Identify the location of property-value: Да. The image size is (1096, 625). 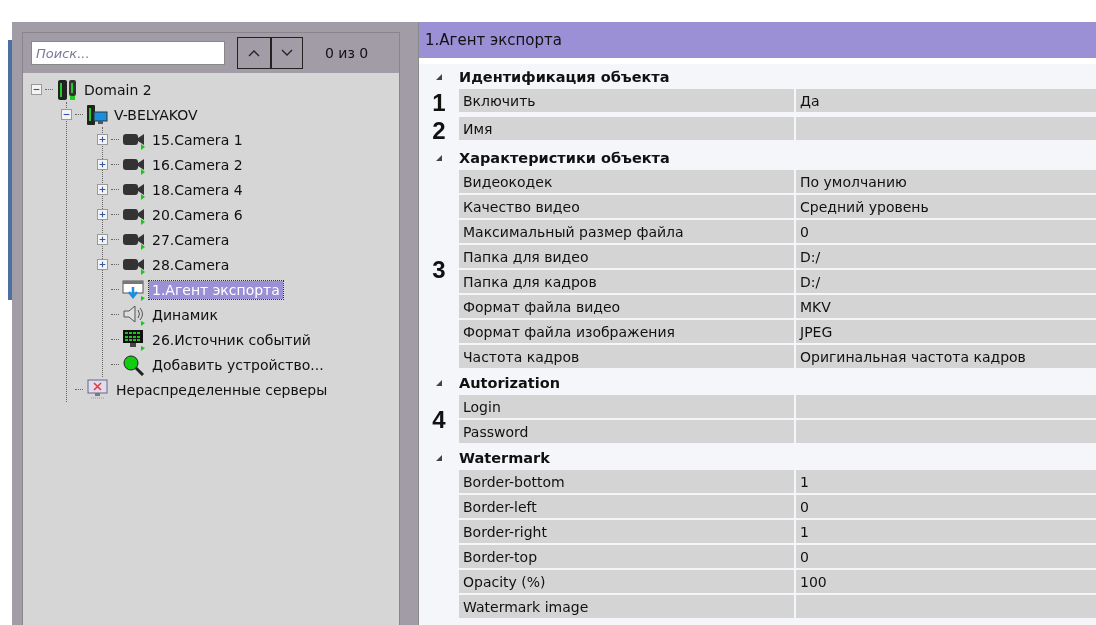
(946, 100).